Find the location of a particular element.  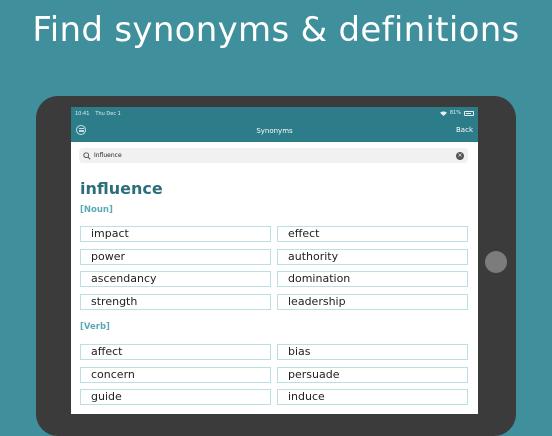

home-button is located at coordinates (496, 262).